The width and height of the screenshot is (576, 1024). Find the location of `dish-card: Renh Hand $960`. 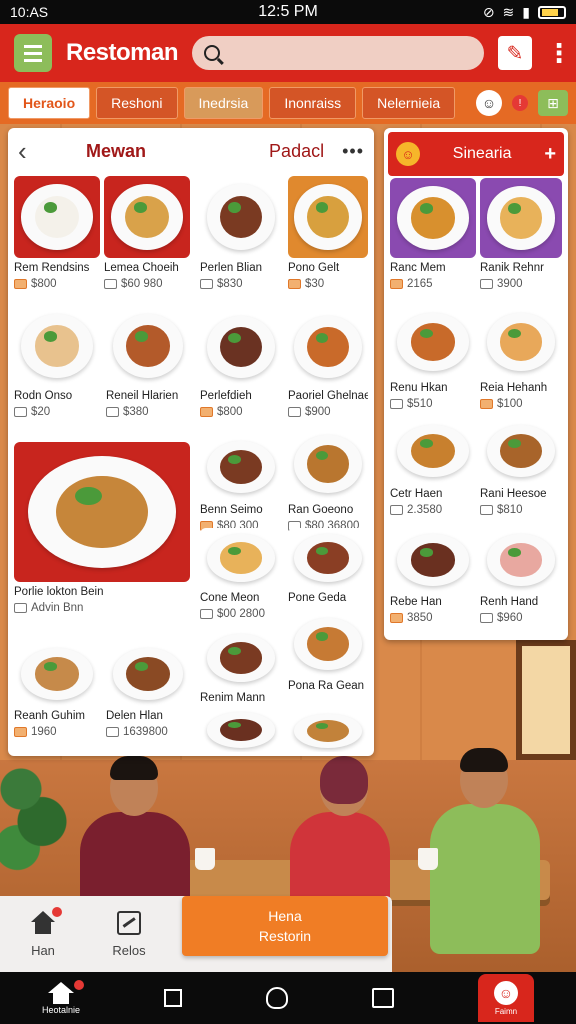

dish-card: Renh Hand $960 is located at coordinates (521, 576).